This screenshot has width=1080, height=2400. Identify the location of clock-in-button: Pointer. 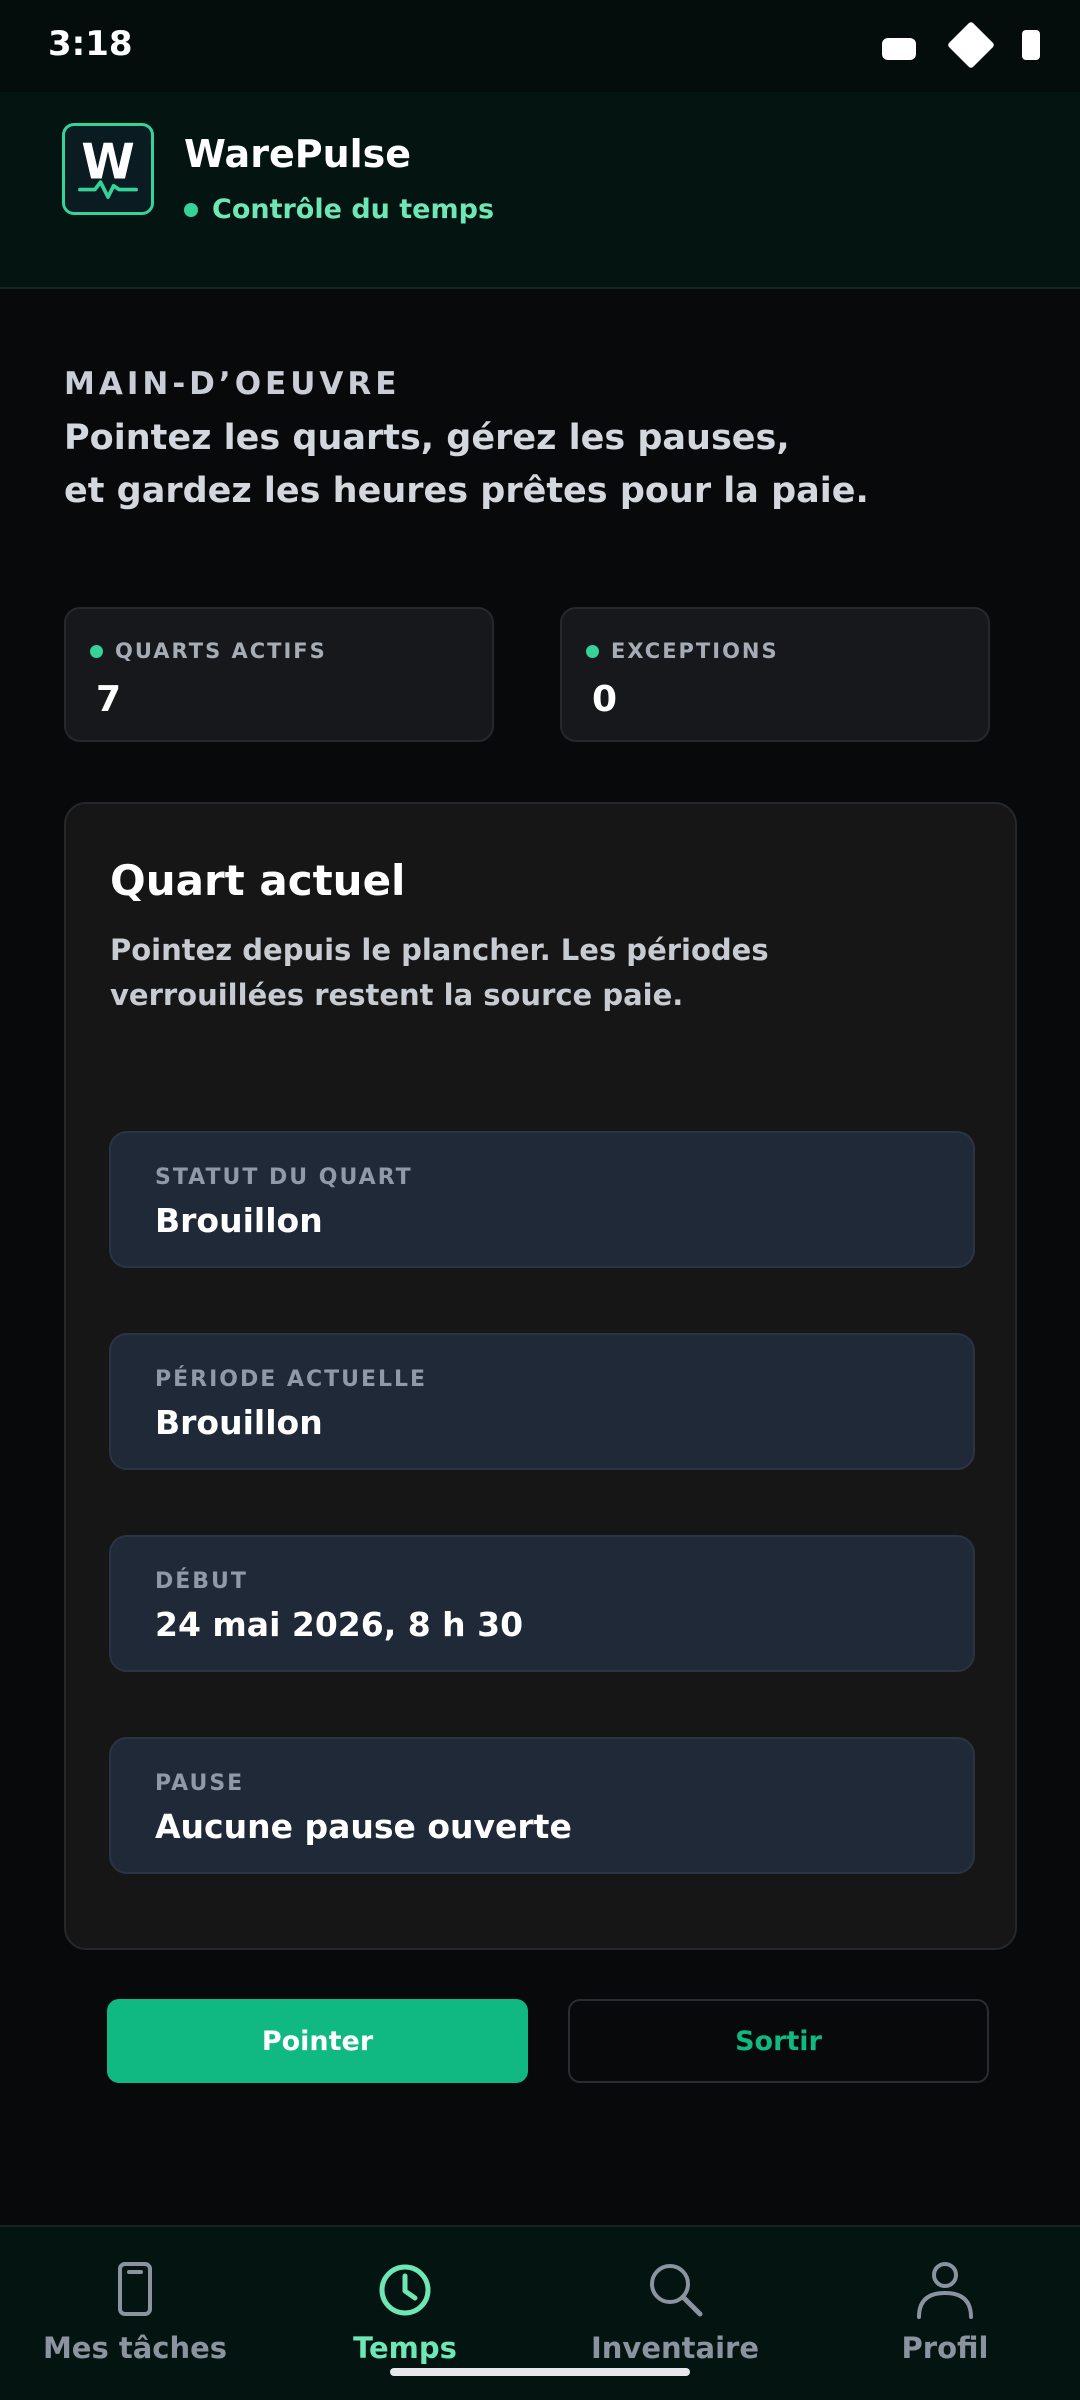
(317, 2041).